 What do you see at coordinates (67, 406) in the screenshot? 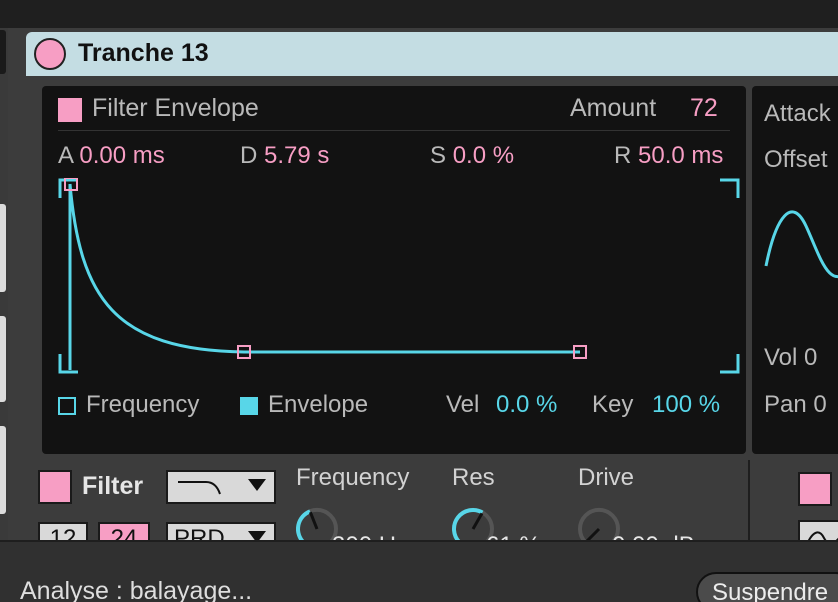
I see `frequency-view-toggle` at bounding box center [67, 406].